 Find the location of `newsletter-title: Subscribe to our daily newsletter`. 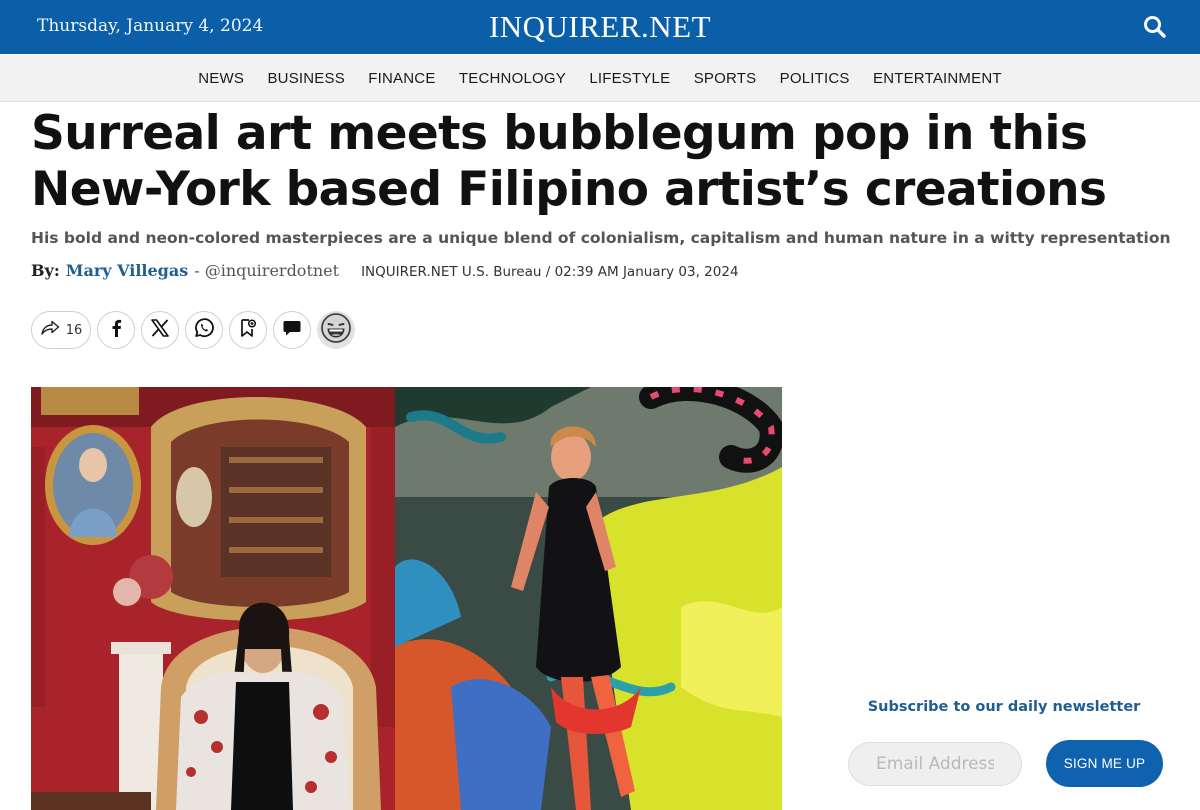

newsletter-title: Subscribe to our daily newsletter is located at coordinates (1004, 707).